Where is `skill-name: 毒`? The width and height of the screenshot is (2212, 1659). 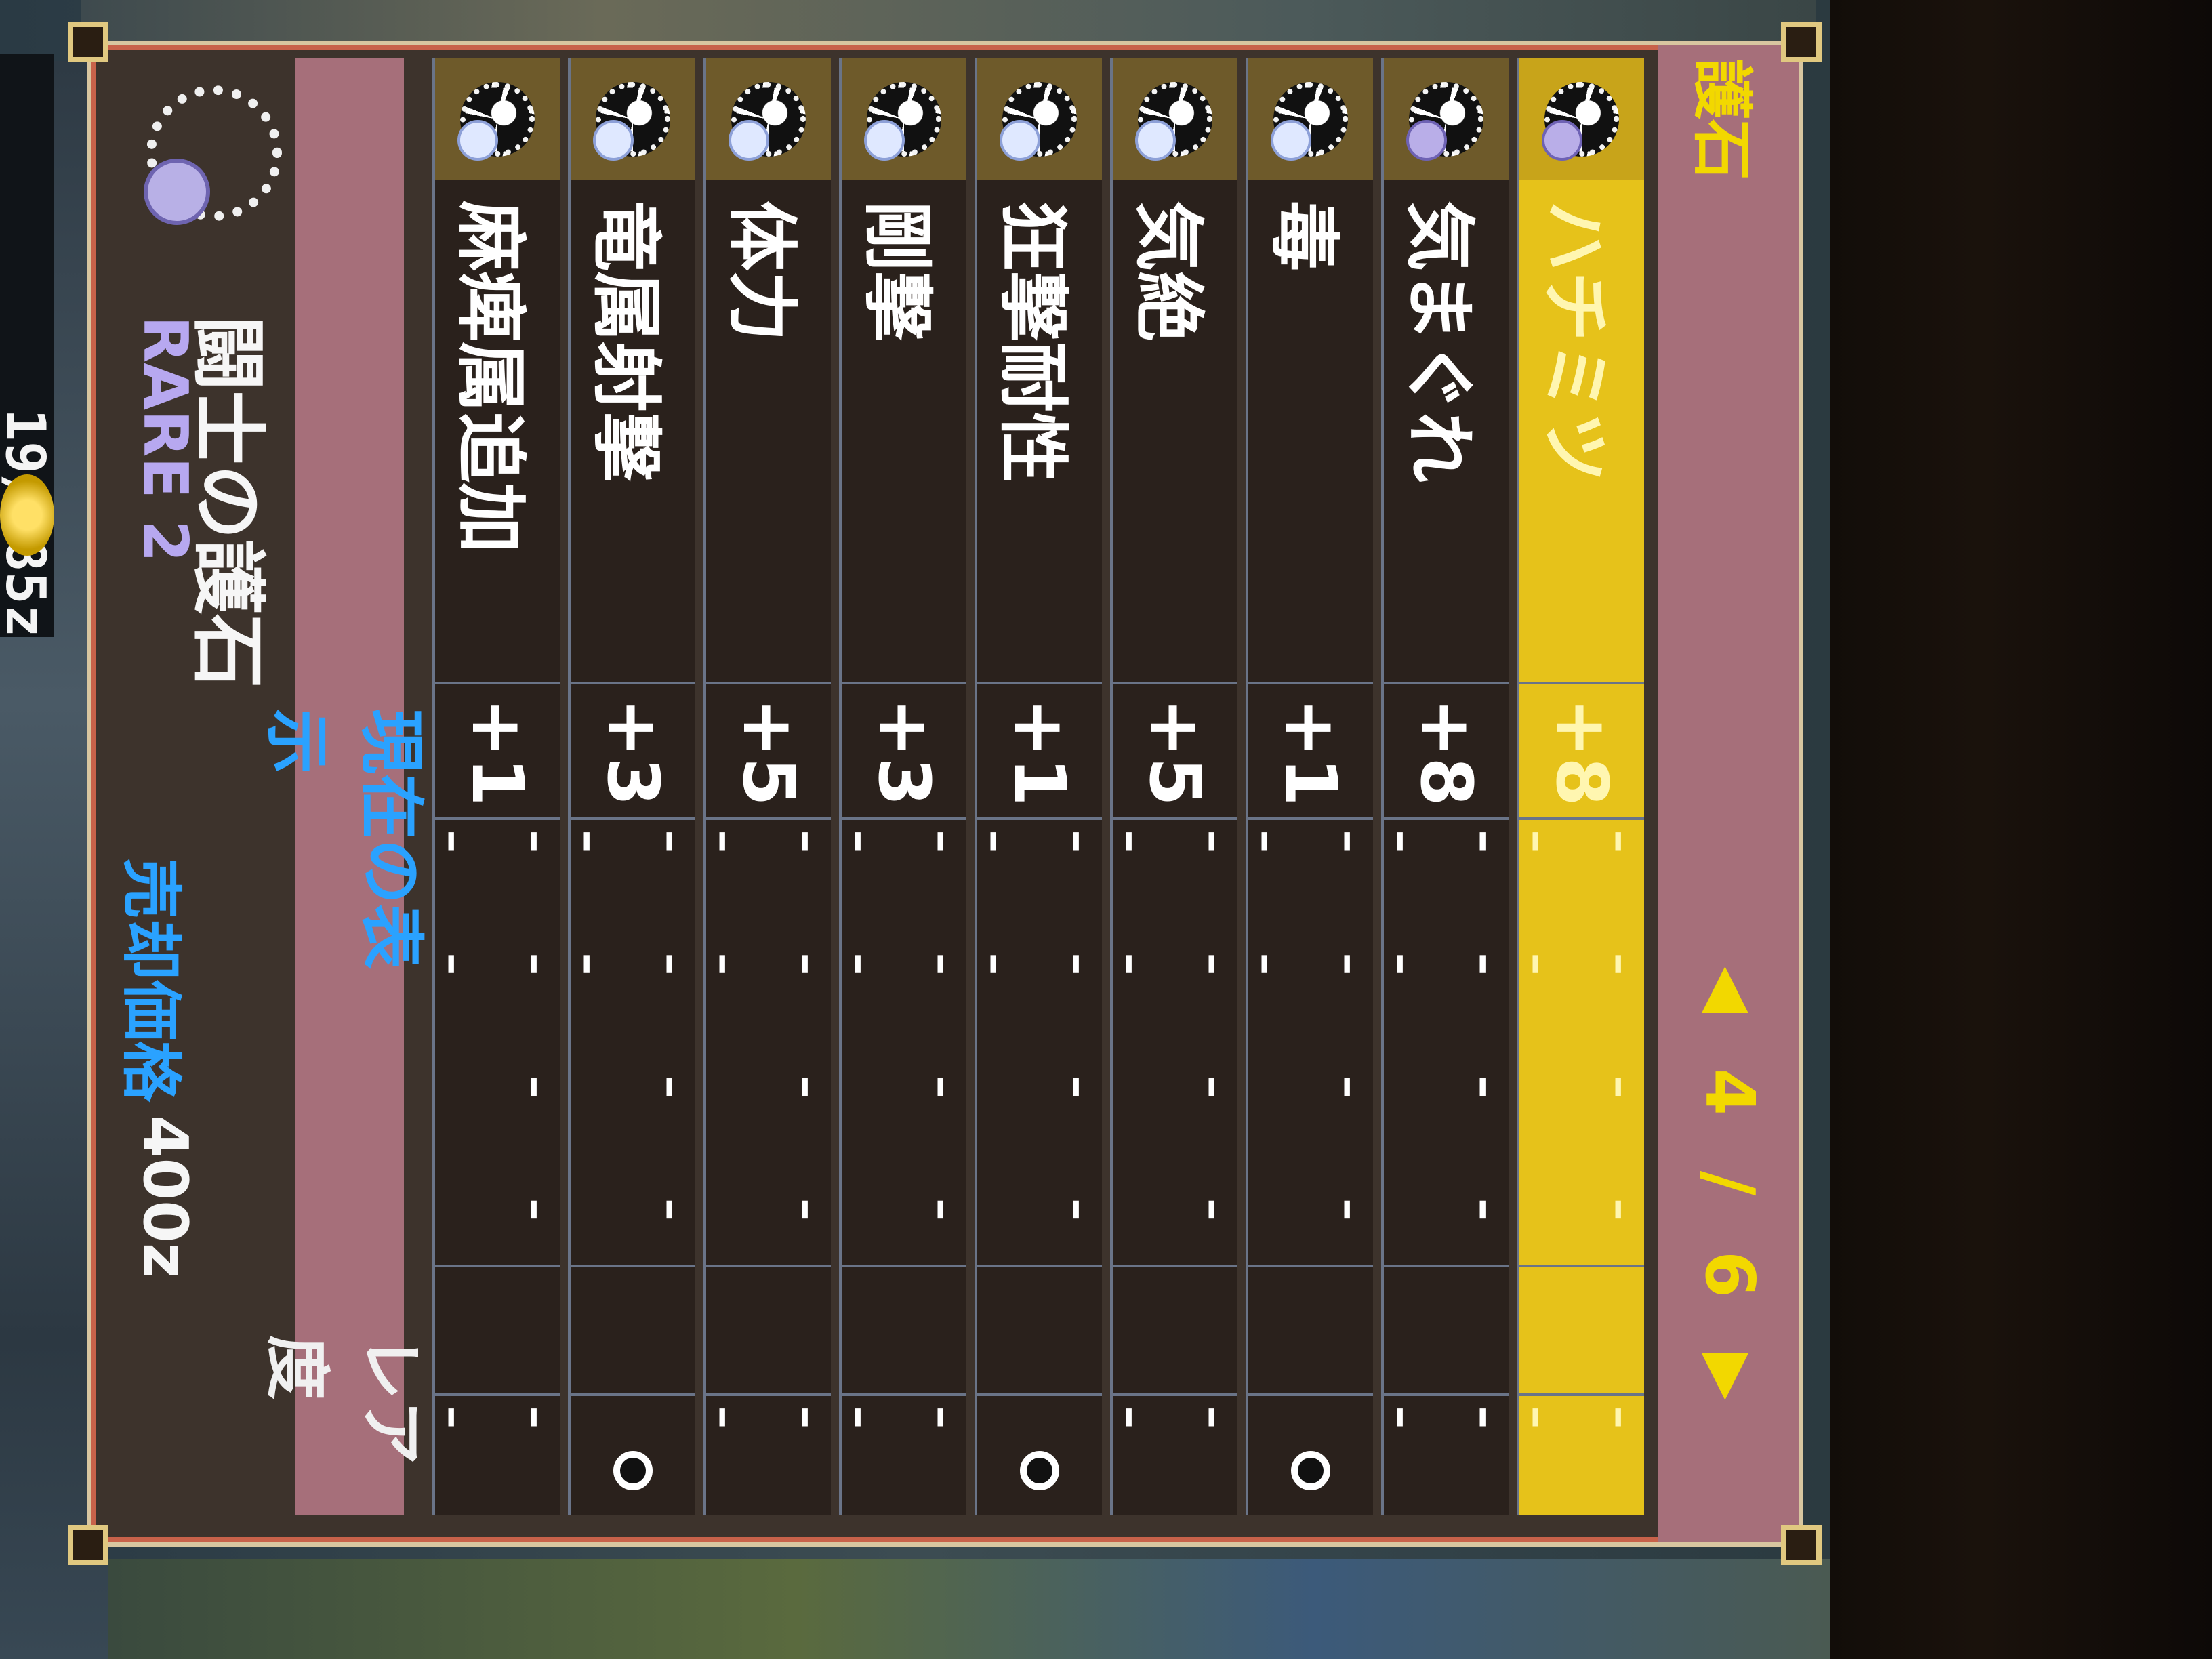 skill-name: 毒 is located at coordinates (1304, 236).